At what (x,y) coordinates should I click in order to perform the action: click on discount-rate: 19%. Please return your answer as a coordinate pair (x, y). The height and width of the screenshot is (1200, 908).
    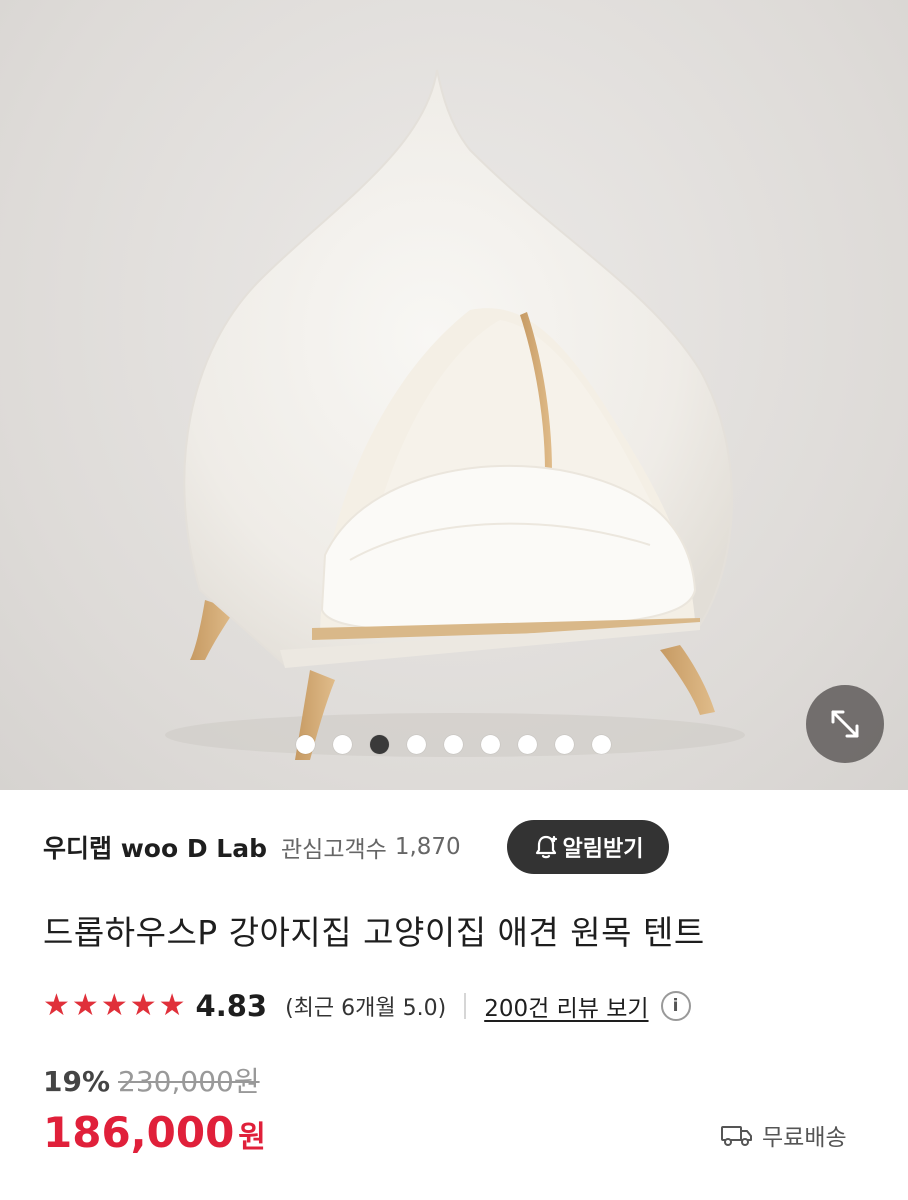
    Looking at the image, I should click on (77, 1081).